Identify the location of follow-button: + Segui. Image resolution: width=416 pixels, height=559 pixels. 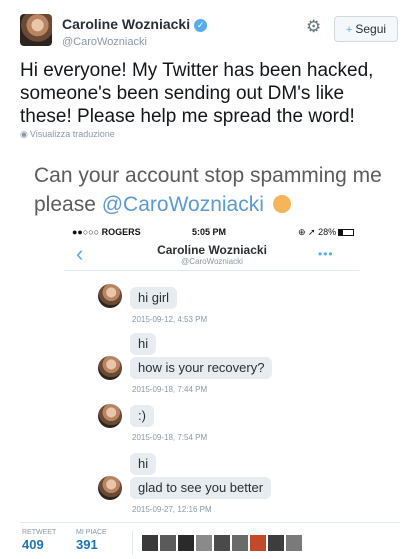
(366, 29).